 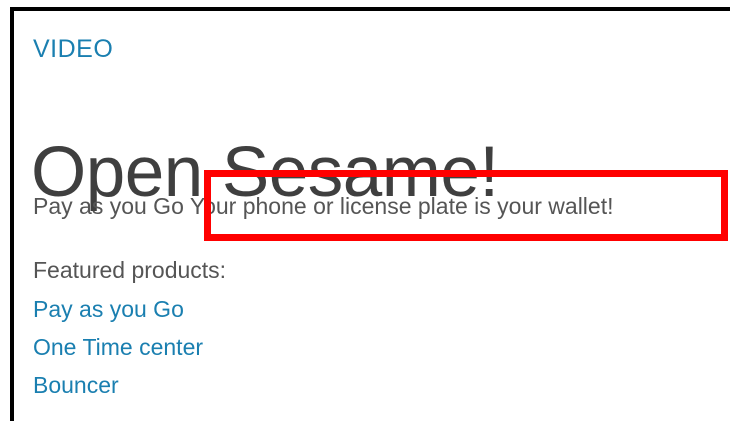 I want to click on product-link-pay-as-you-go: Pay as you Go, so click(x=118, y=309).